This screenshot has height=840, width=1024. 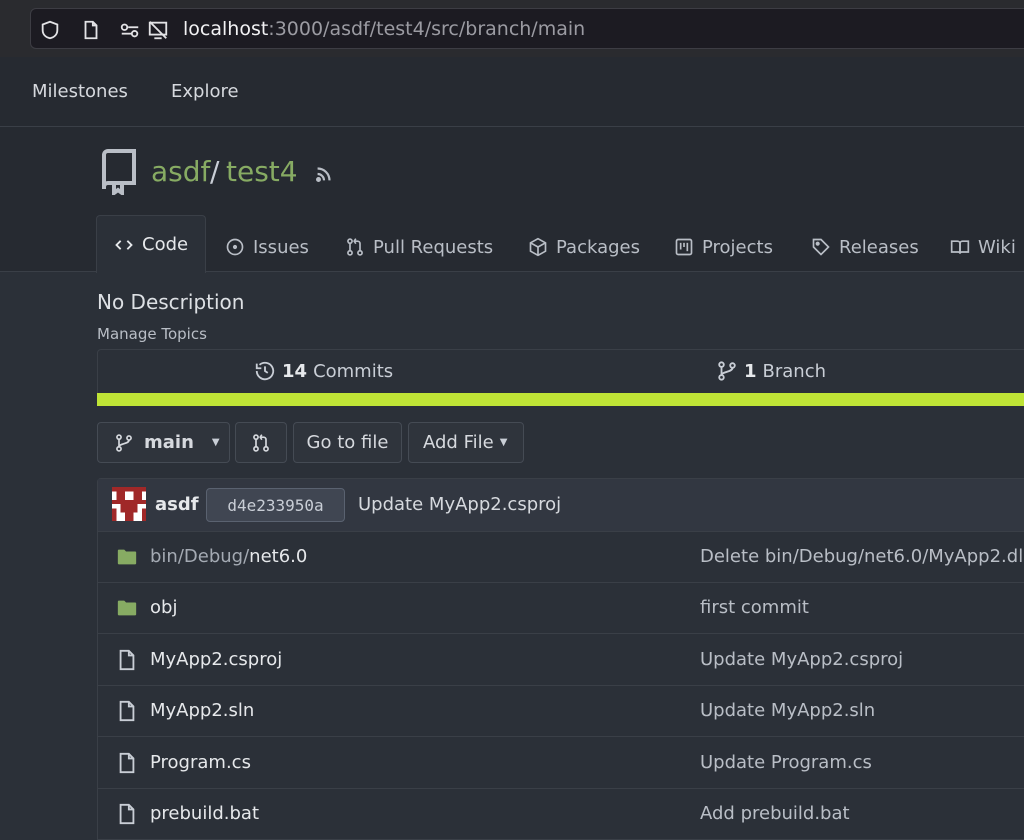 I want to click on file-name-link: obj, so click(x=163, y=607).